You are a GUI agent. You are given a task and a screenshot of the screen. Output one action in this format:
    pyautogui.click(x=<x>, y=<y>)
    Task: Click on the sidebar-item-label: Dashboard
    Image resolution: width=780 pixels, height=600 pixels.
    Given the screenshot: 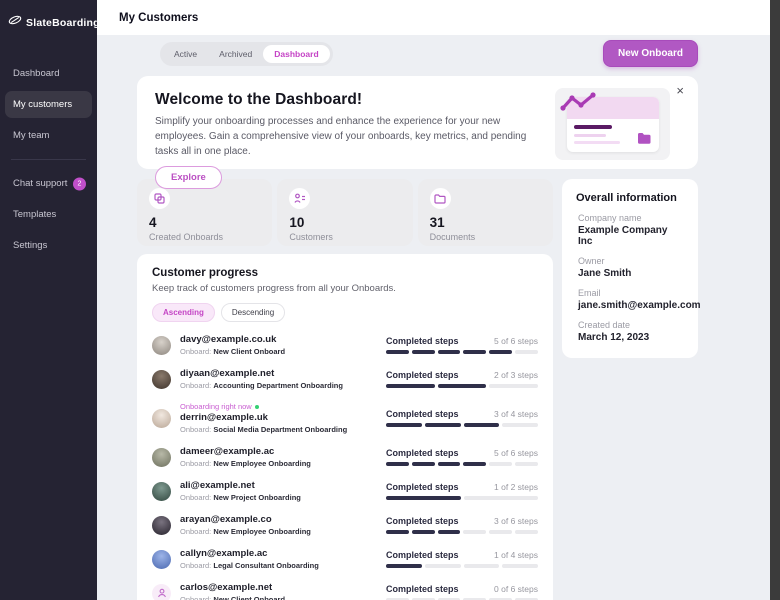 What is the action you would take?
    pyautogui.click(x=36, y=73)
    